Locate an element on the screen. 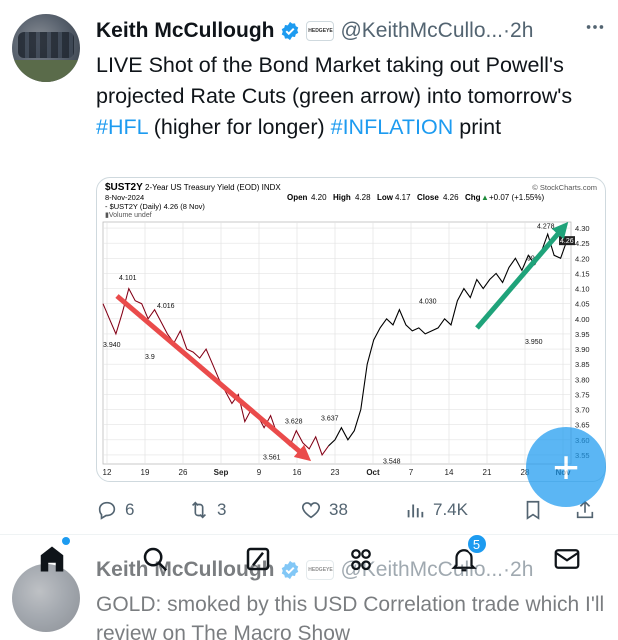 This screenshot has height=640, width=618. author-handle: @KeithMcCullo...·2h is located at coordinates (436, 31).